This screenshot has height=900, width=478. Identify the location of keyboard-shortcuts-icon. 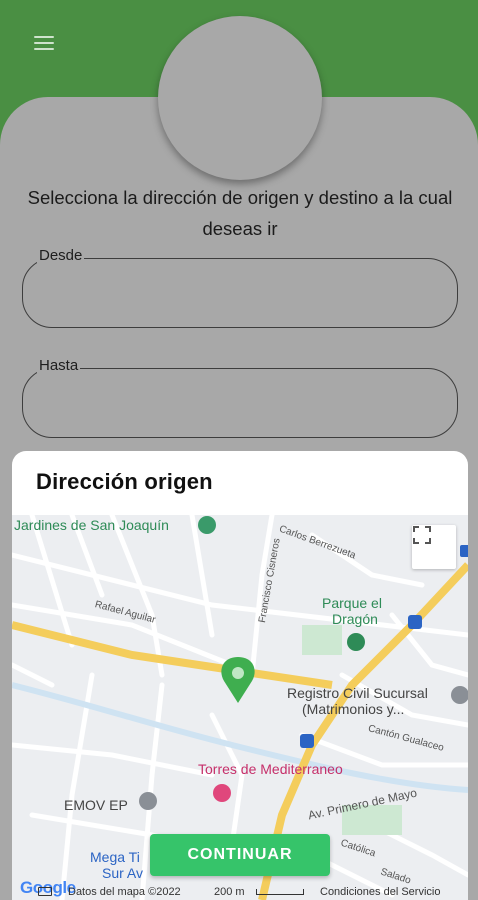
(45, 891).